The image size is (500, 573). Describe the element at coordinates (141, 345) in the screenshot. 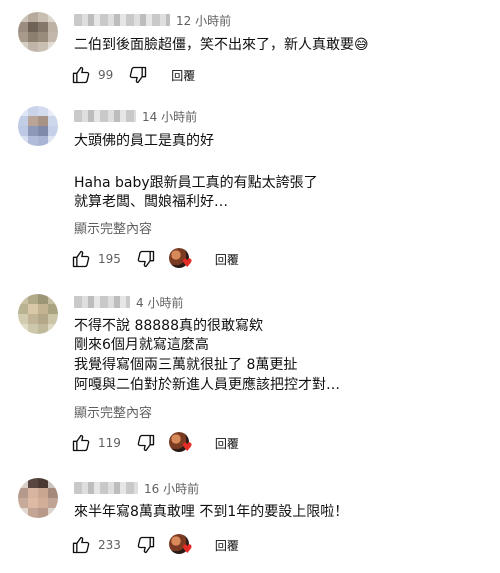

I see `comment-text-line: 剛來6個月就寫這麼高` at that location.